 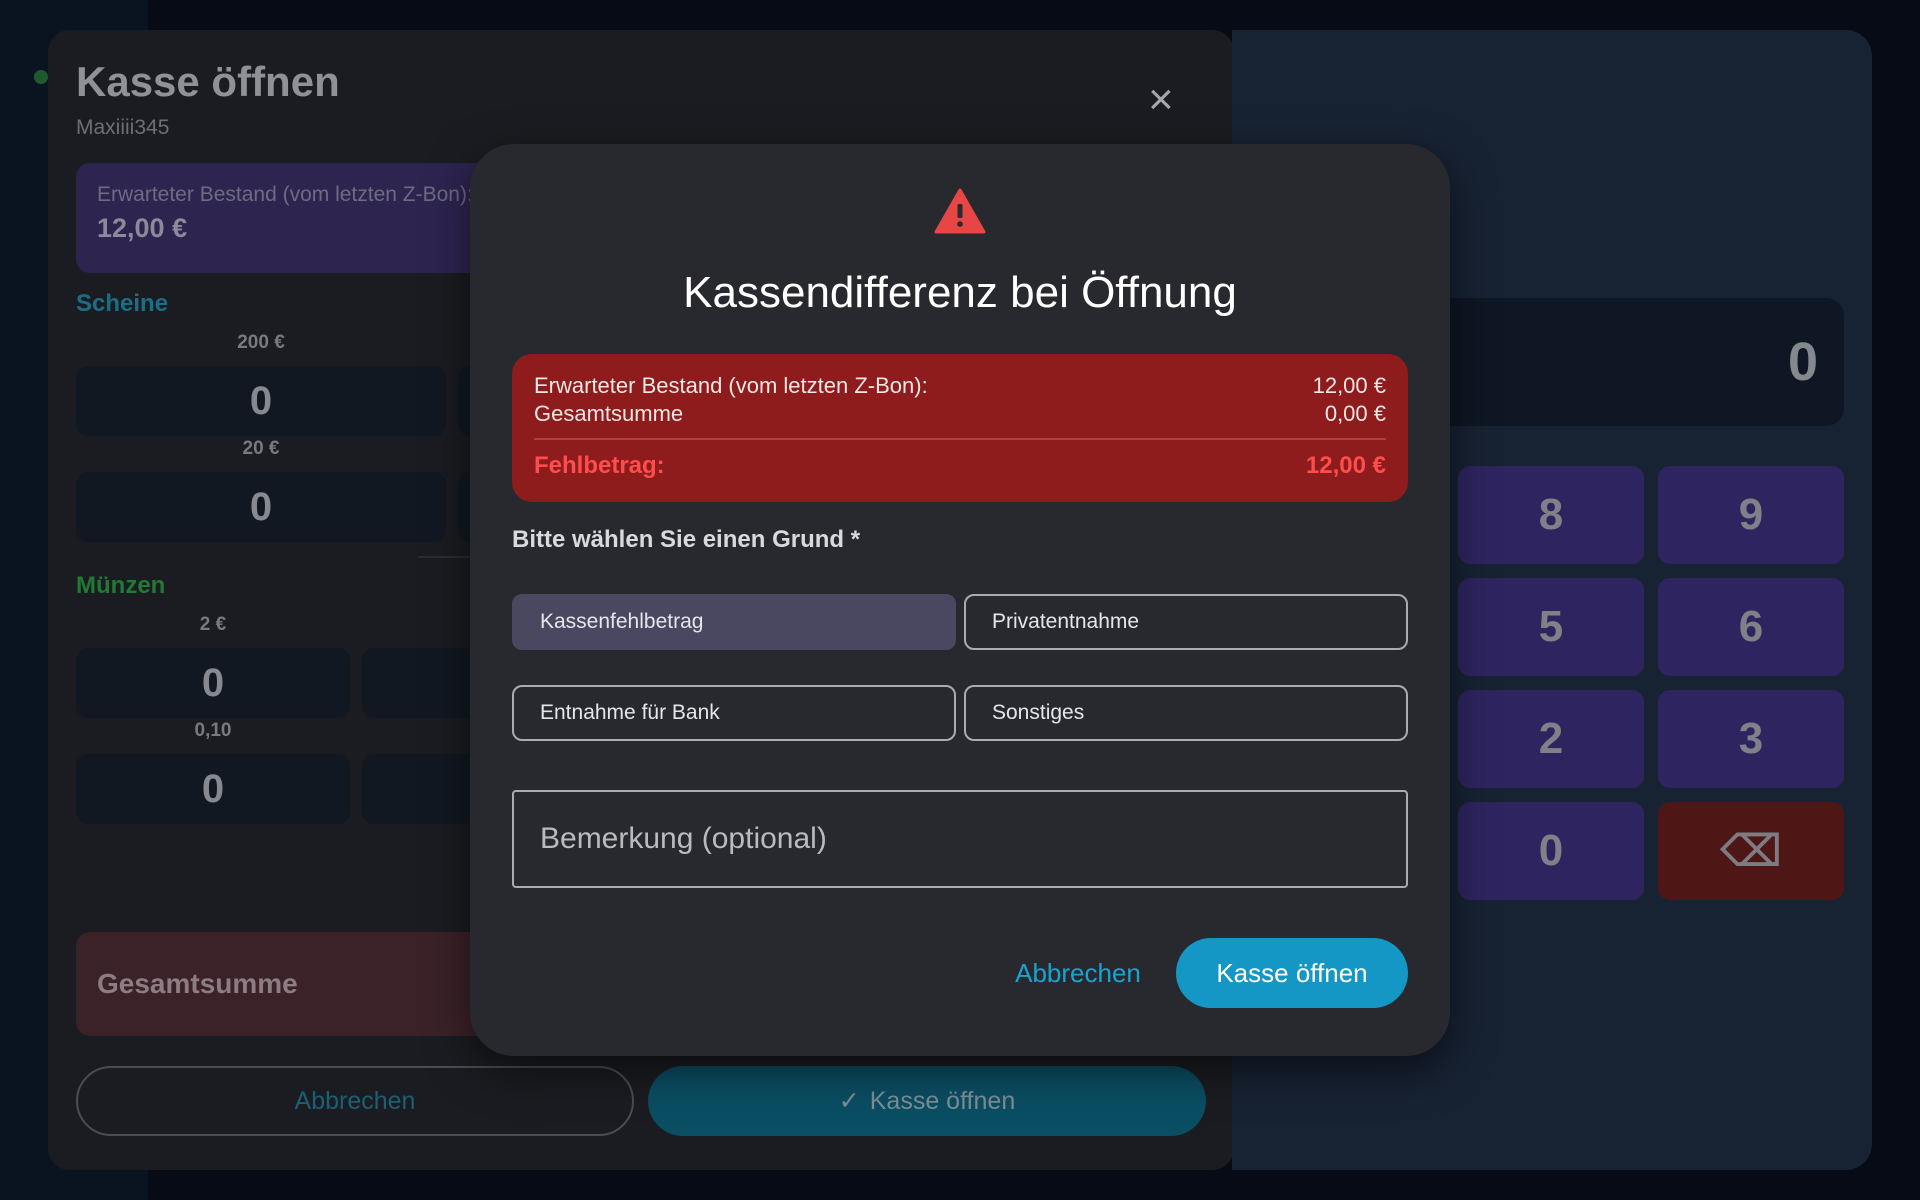 What do you see at coordinates (446, 557) in the screenshot?
I see `divider` at bounding box center [446, 557].